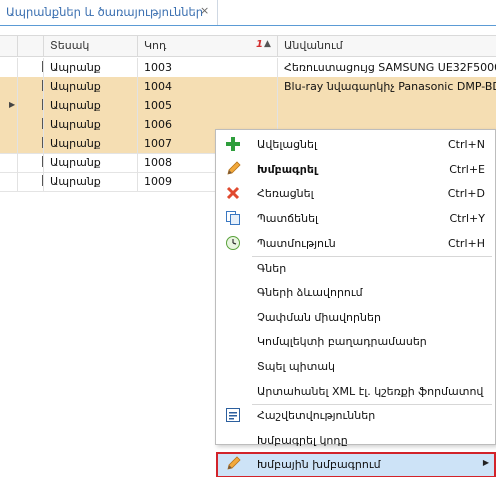 This screenshot has width=496, height=477. I want to click on delete-x-icon, so click(233, 193).